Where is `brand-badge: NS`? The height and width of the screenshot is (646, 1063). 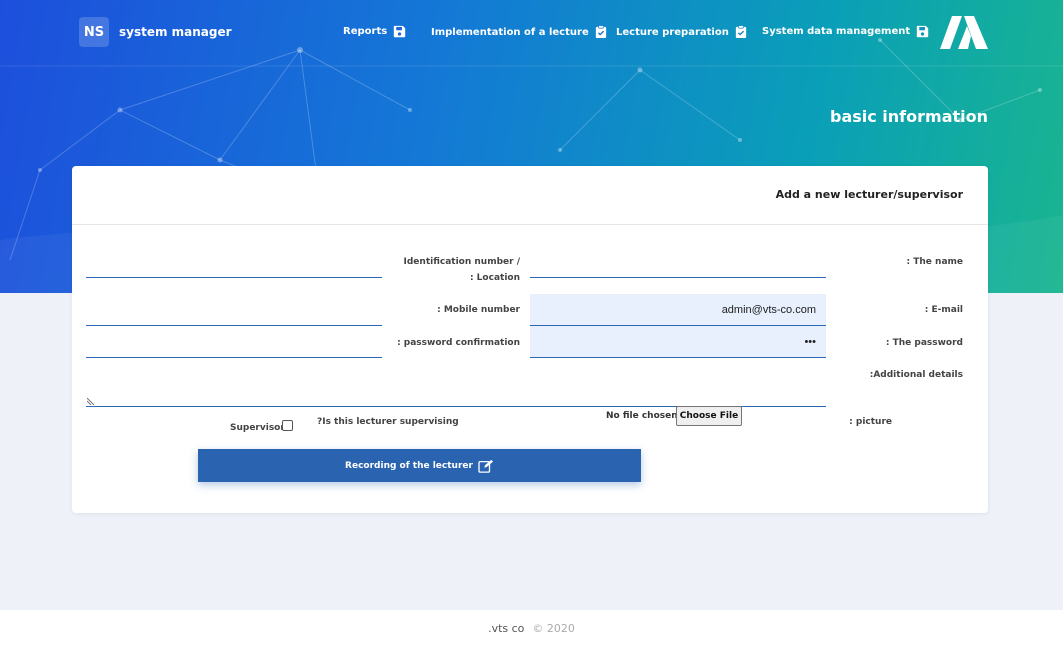
brand-badge: NS is located at coordinates (94, 32).